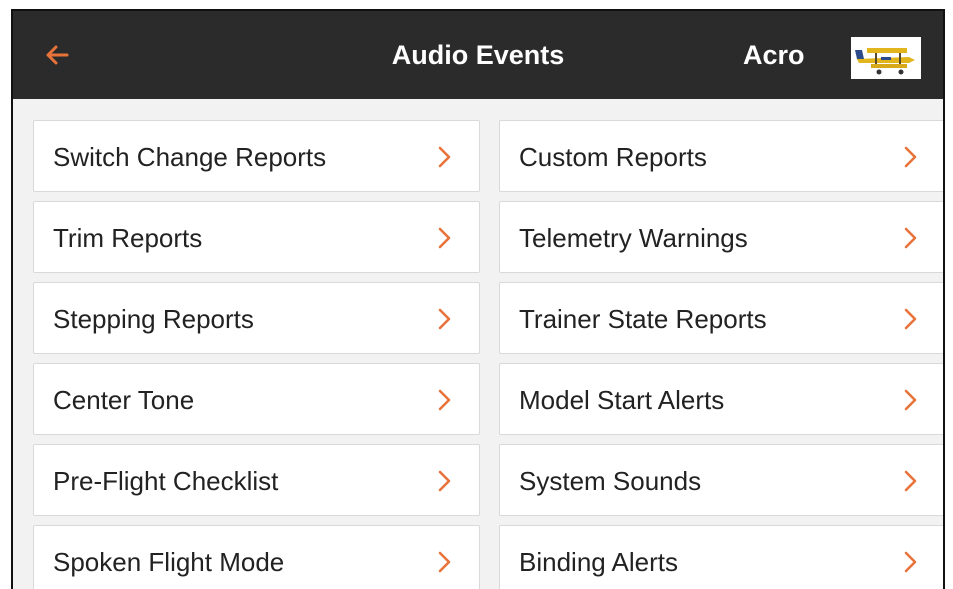  Describe the element at coordinates (153, 319) in the screenshot. I see `menu-item-label: Stepping Reports` at that location.